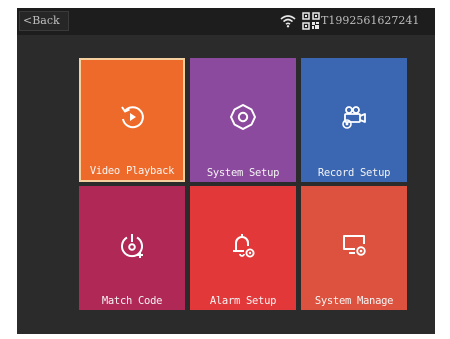  I want to click on alarm-bell-icon, so click(244, 246).